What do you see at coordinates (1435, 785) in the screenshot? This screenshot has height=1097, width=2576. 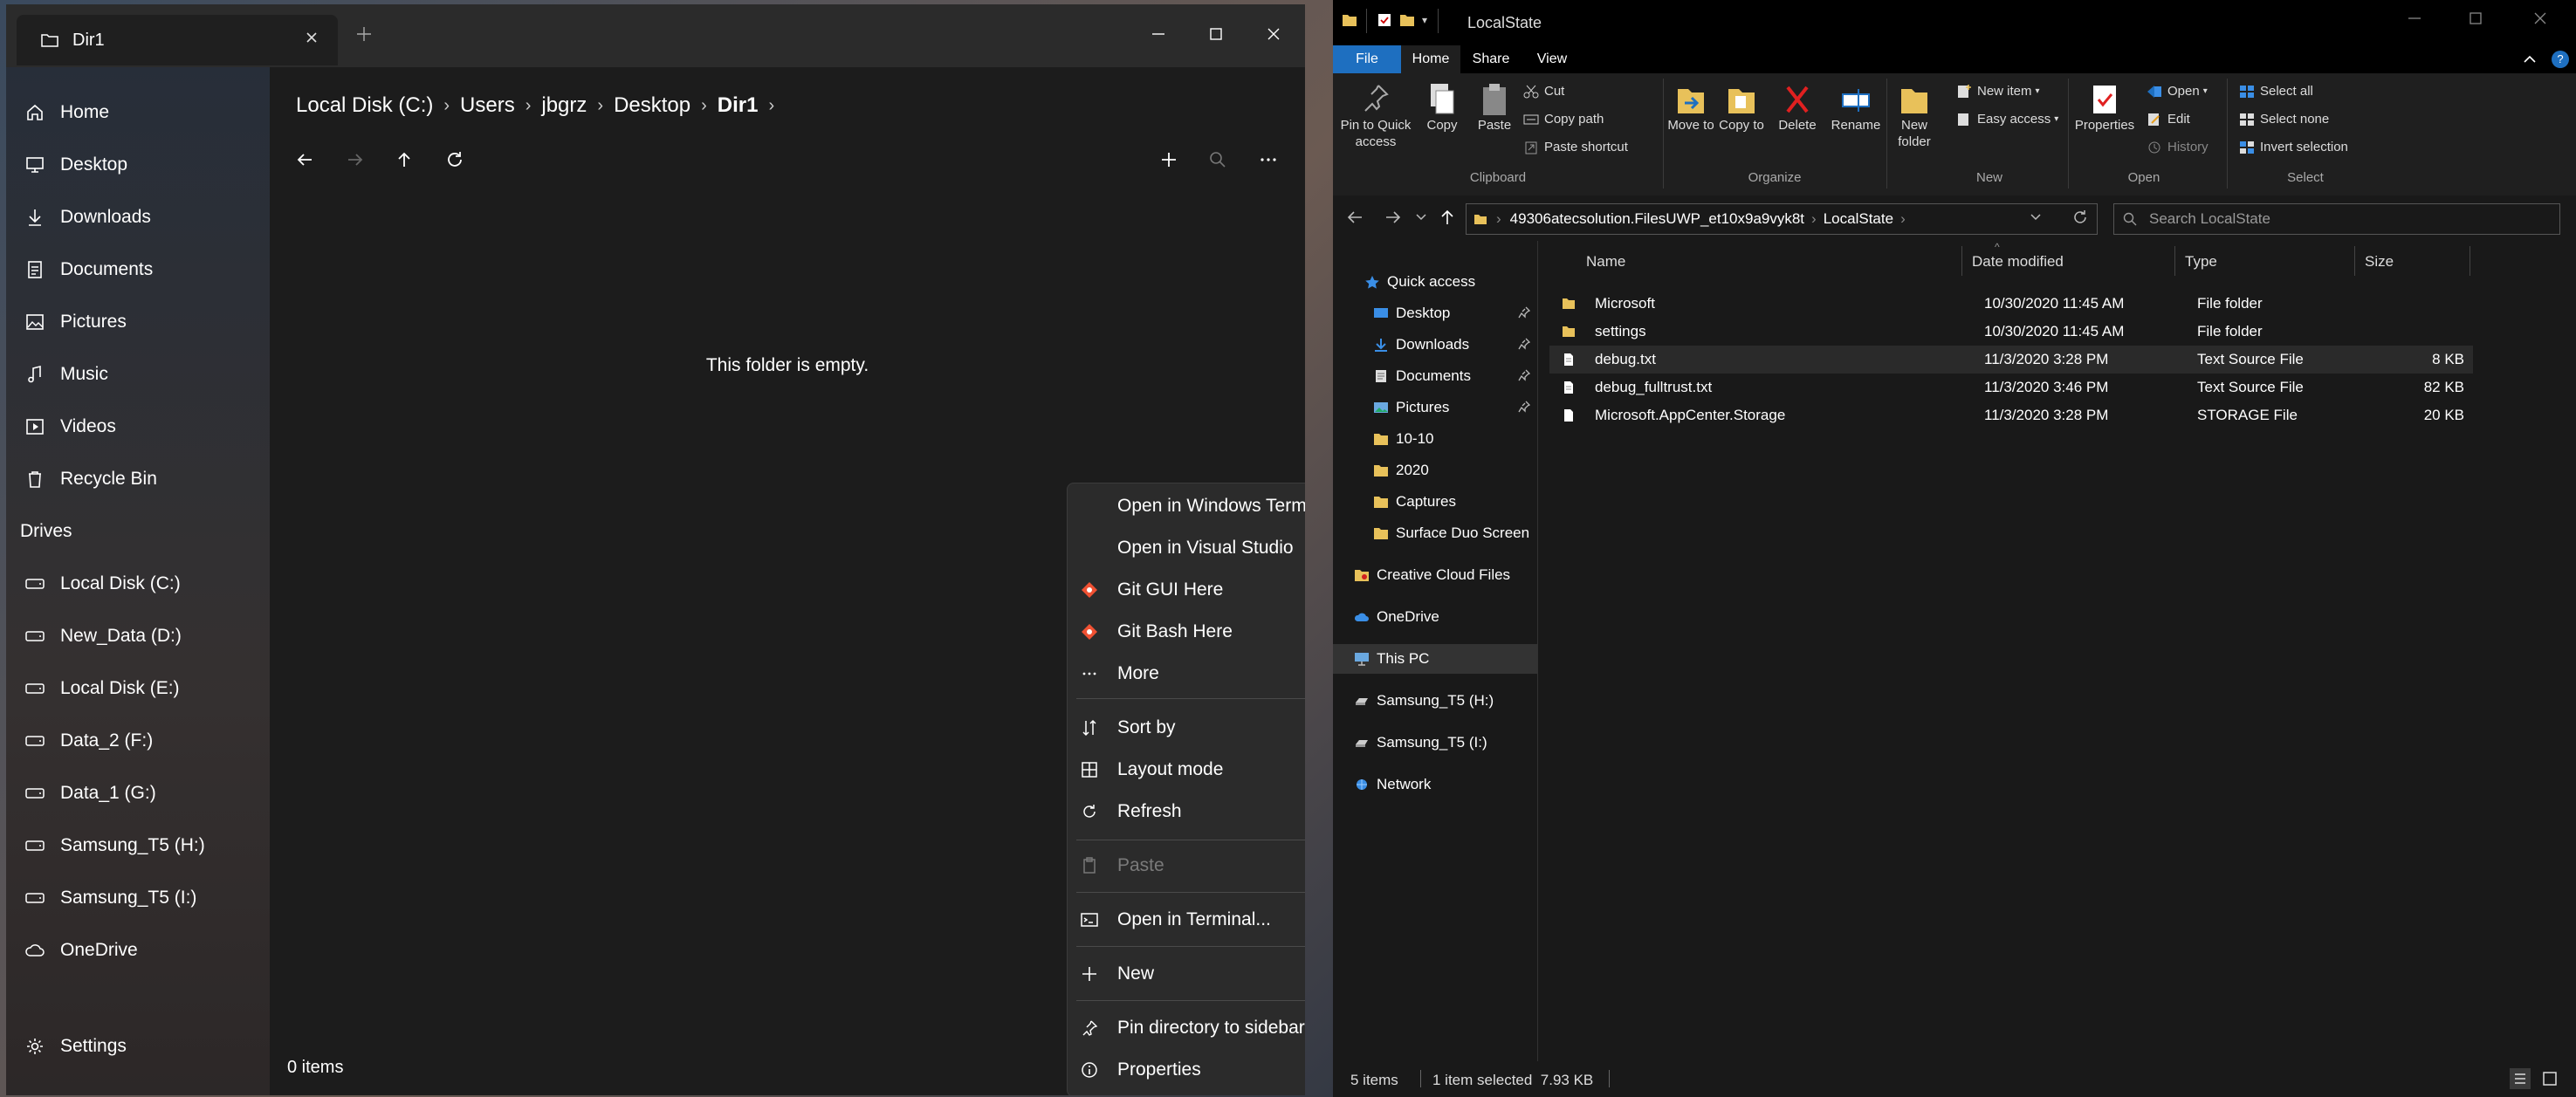 I see `nav-network: Network` at bounding box center [1435, 785].